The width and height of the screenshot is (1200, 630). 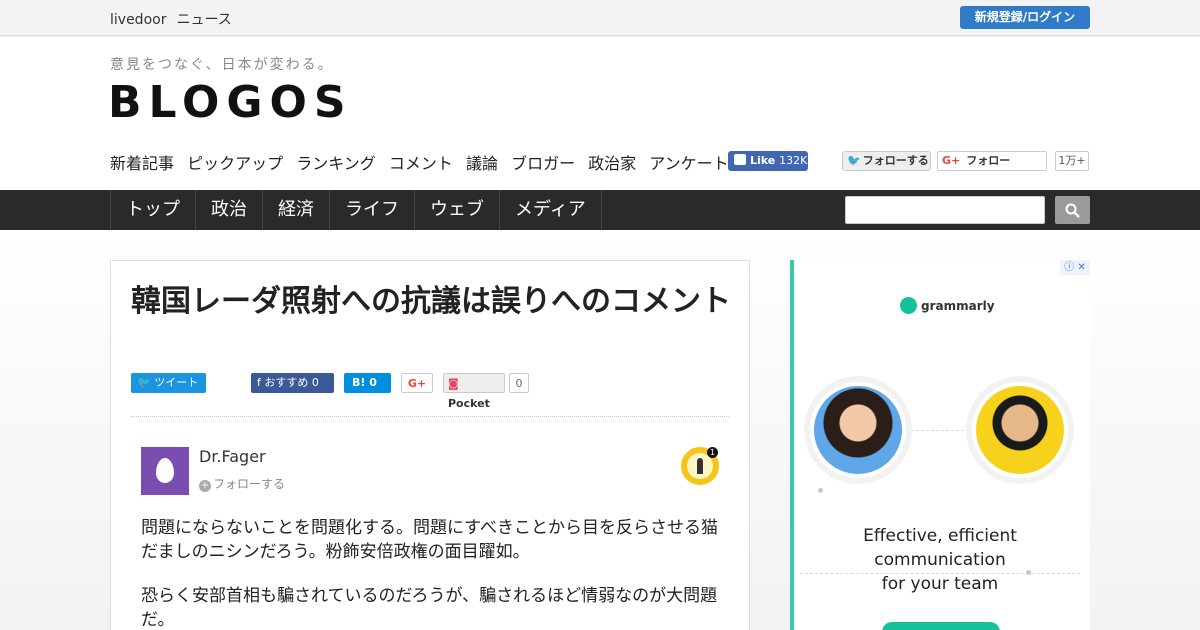 I want to click on person-icon, so click(x=700, y=466).